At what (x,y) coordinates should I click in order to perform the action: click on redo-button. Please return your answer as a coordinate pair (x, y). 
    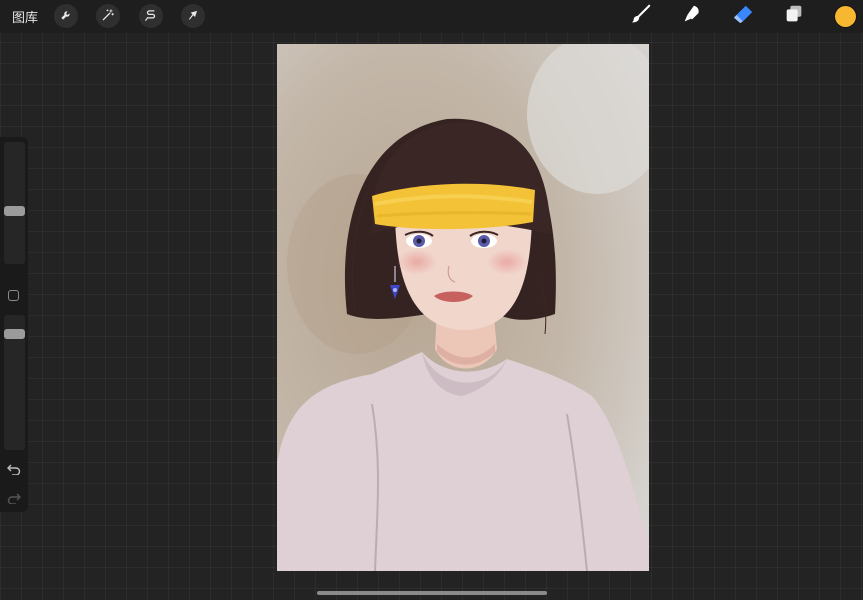
    Looking at the image, I should click on (14, 498).